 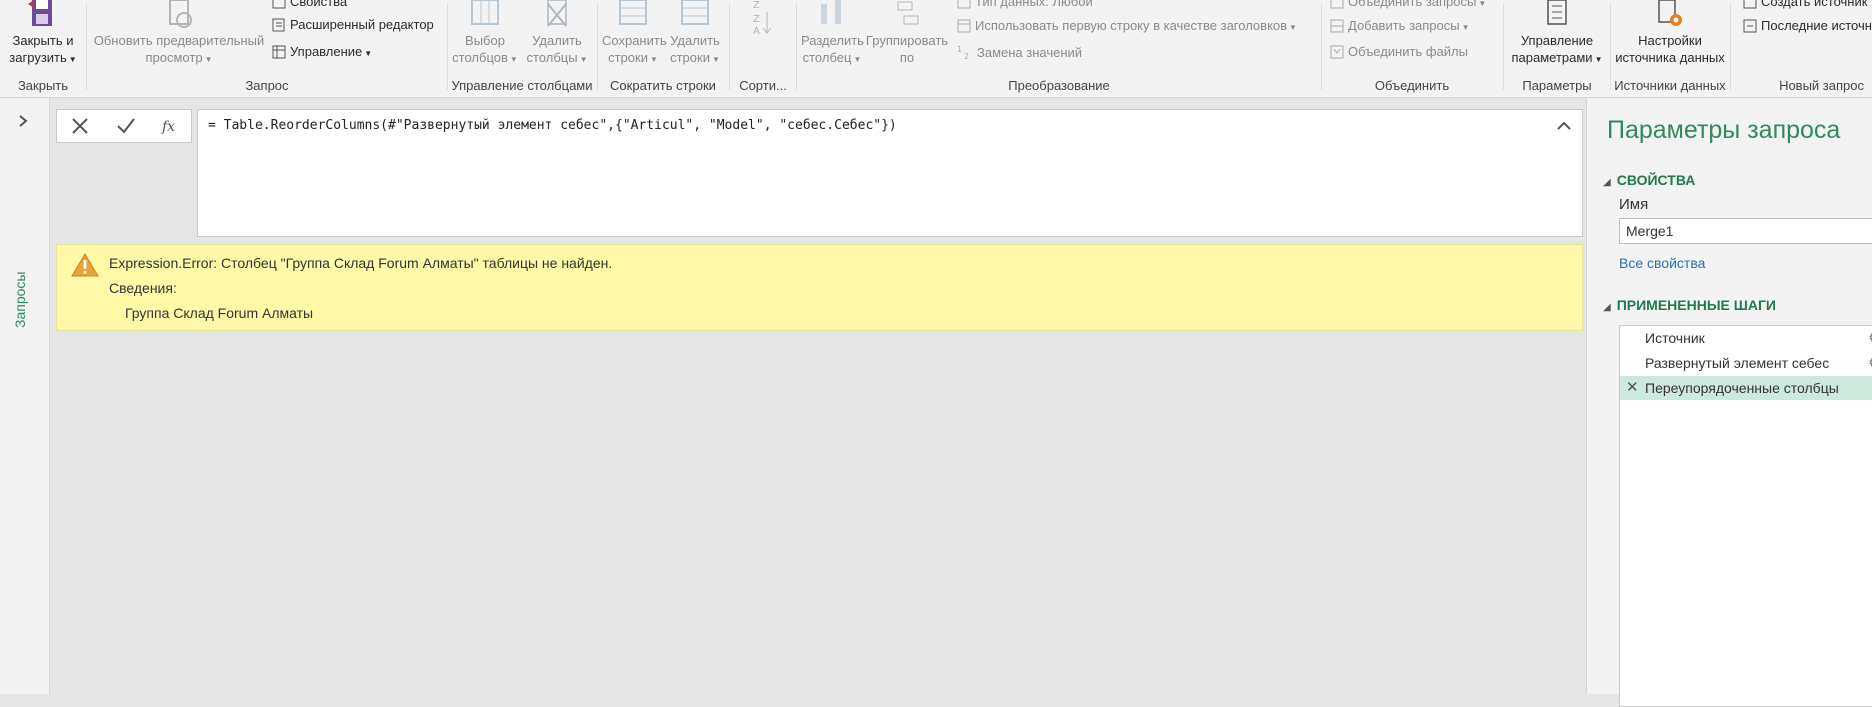 I want to click on sort-button: Z Z A, so click(x=763, y=20).